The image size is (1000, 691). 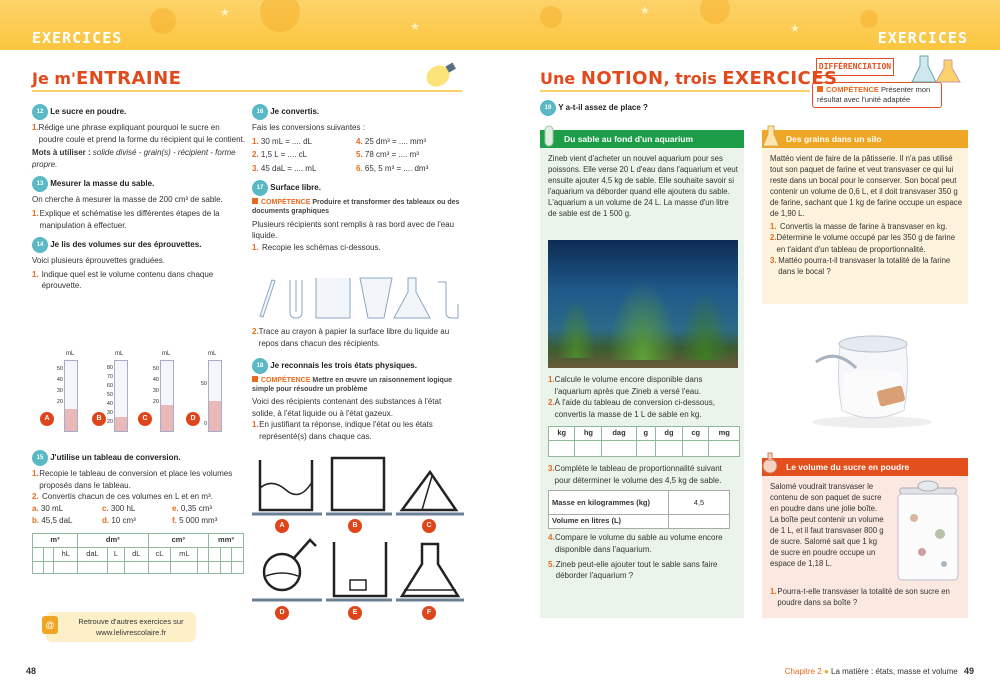 What do you see at coordinates (286, 486) in the screenshot?
I see `container-a-icon` at bounding box center [286, 486].